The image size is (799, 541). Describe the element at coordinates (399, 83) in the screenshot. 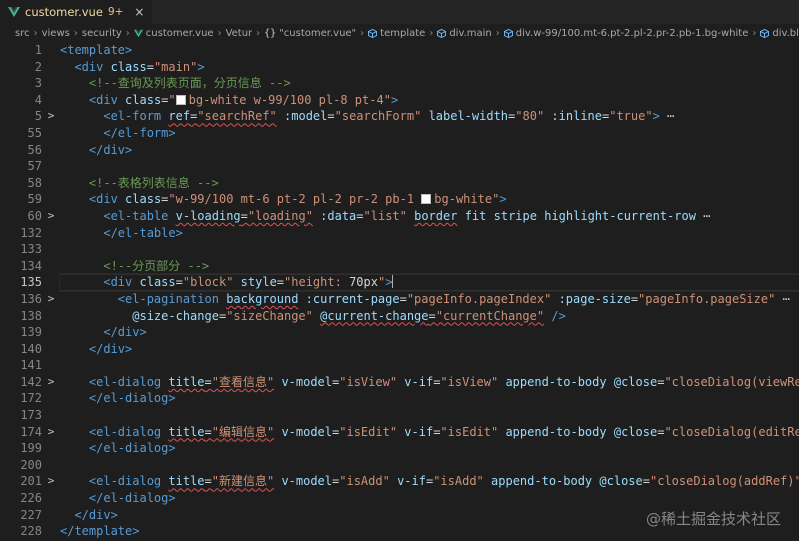

I see `code-line: 3 <!--查询及列表页面，分页信息 -->` at that location.